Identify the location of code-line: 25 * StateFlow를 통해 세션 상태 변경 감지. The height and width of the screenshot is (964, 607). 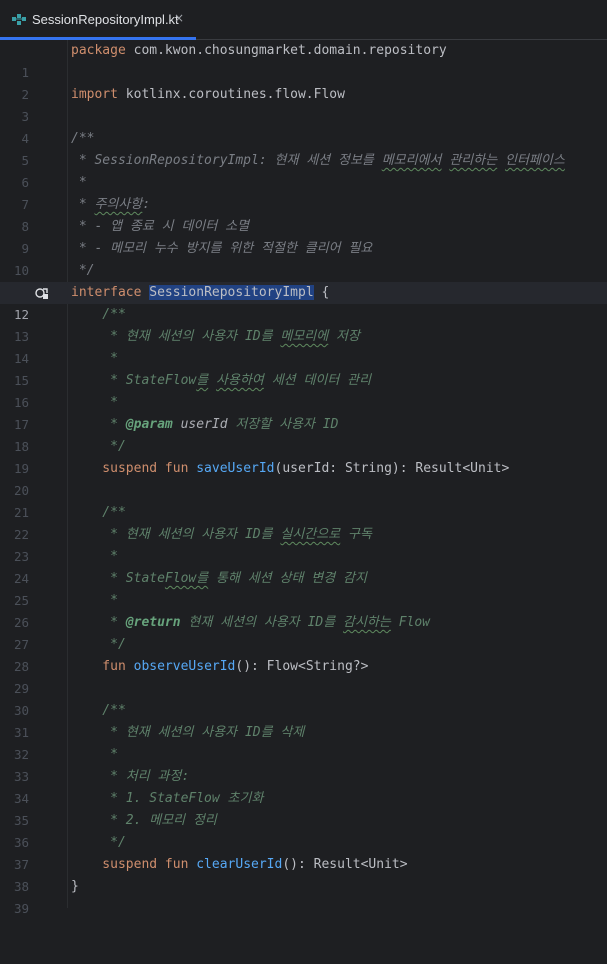
(303, 588).